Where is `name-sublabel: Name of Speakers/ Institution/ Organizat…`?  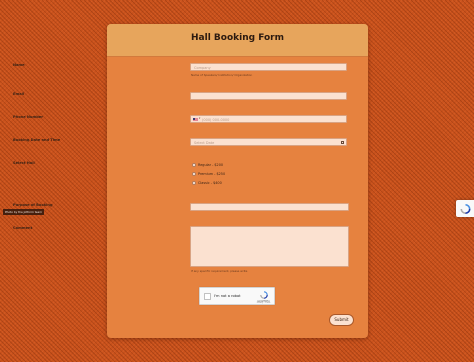
name-sublabel: Name of Speakers/ Institution/ Organizat… is located at coordinates (222, 75).